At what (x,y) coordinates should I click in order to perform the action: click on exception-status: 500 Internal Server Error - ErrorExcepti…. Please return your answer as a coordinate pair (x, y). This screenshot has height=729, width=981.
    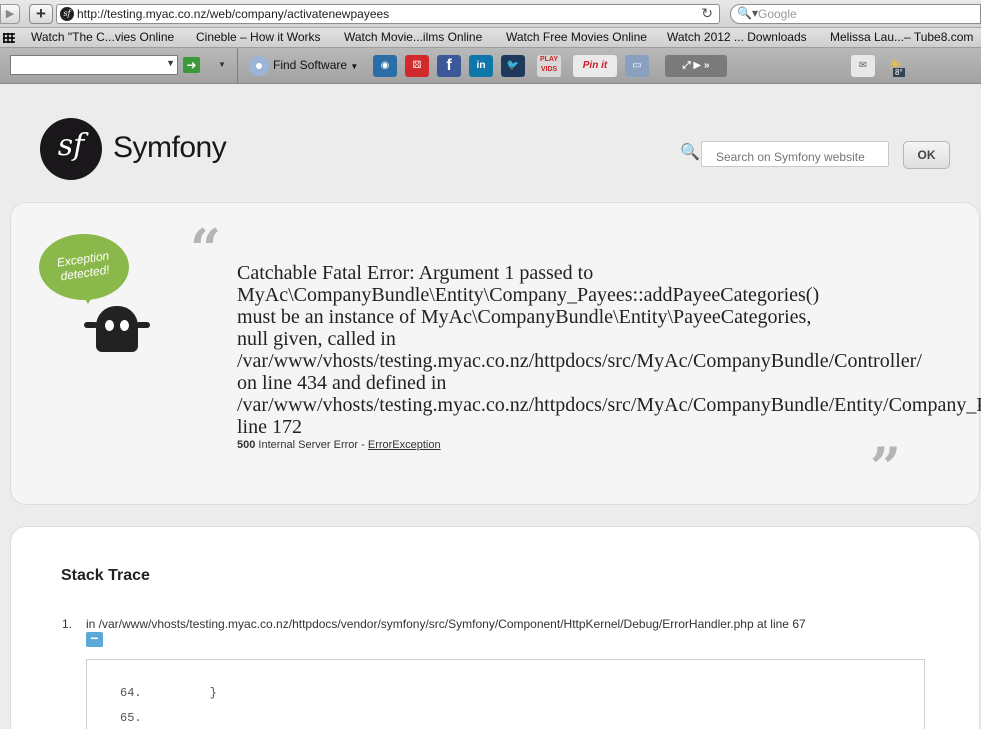
    Looking at the image, I should click on (339, 445).